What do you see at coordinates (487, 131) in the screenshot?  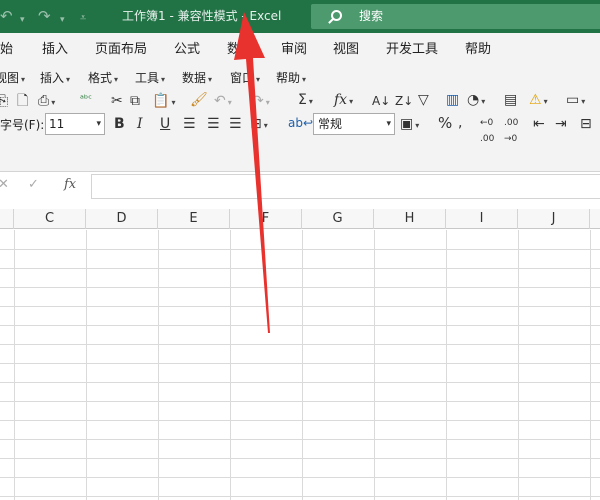 I see `increase-decimal-icon: ←0.00` at bounding box center [487, 131].